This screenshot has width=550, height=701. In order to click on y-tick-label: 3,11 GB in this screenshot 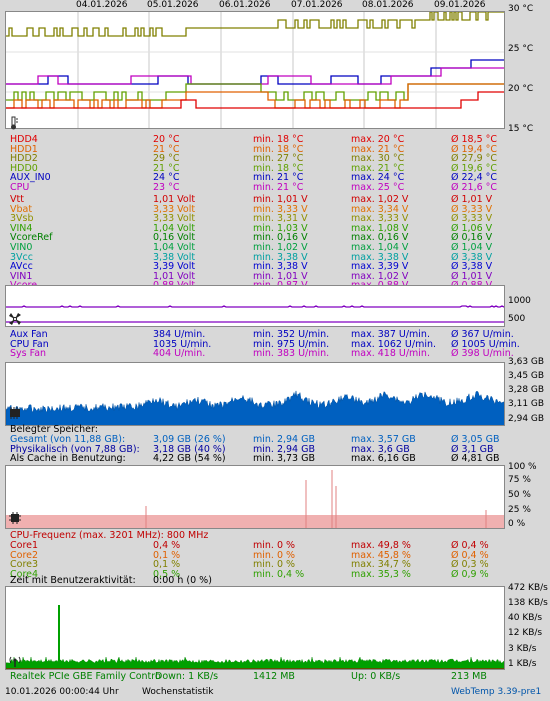, I will do `click(526, 404)`.